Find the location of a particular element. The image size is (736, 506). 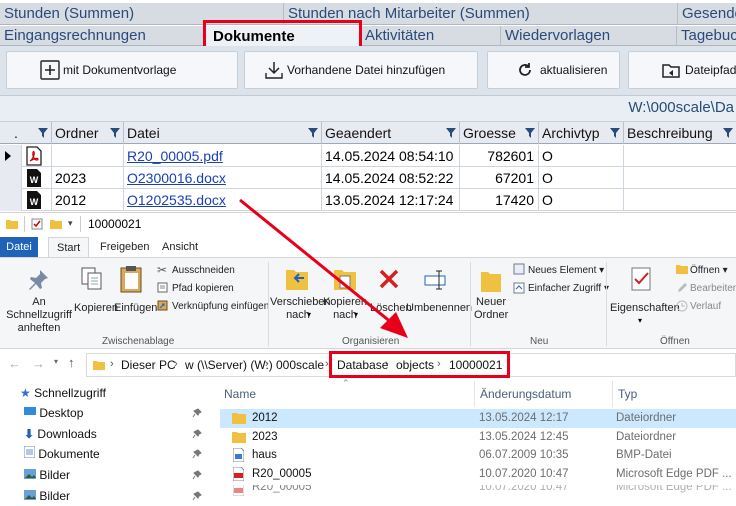

col-type: Typ is located at coordinates (627, 394).